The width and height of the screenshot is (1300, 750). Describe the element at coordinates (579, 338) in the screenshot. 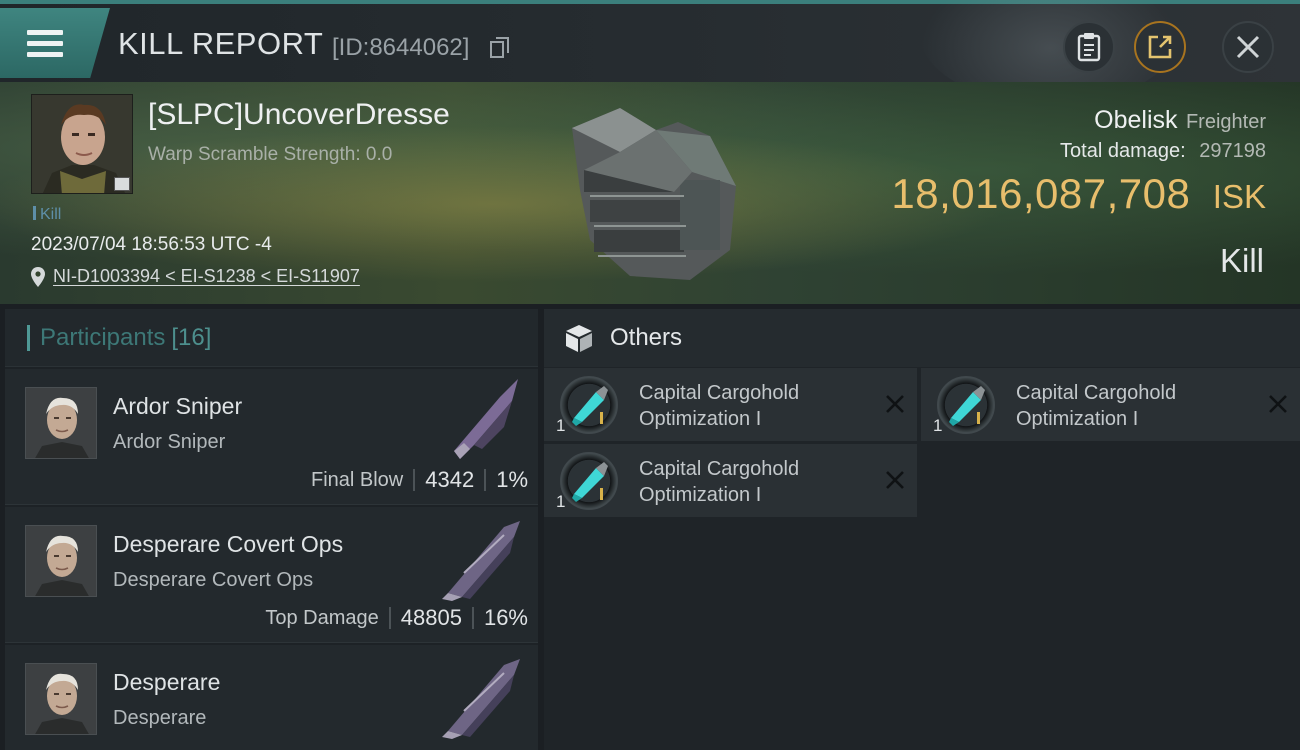

I see `cube-icon` at that location.